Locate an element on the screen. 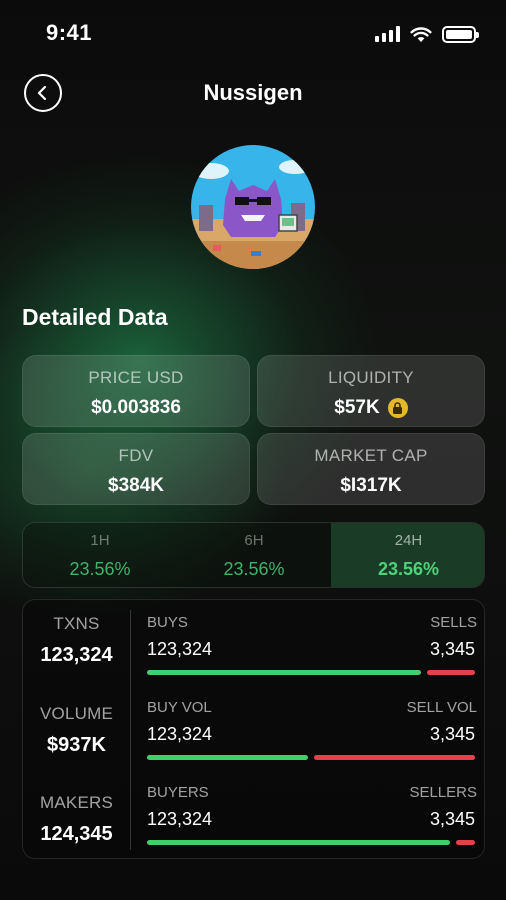 The height and width of the screenshot is (900, 506). sells-label: SELLS is located at coordinates (453, 622).